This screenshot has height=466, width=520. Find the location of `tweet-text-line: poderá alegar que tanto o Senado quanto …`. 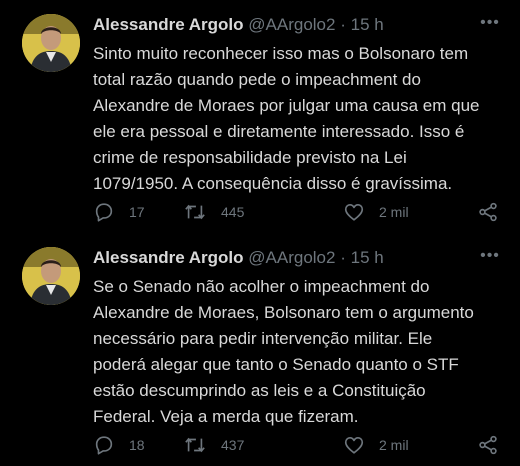

tweet-text-line: poderá alegar que tanto o Senado quanto … is located at coordinates (276, 364).